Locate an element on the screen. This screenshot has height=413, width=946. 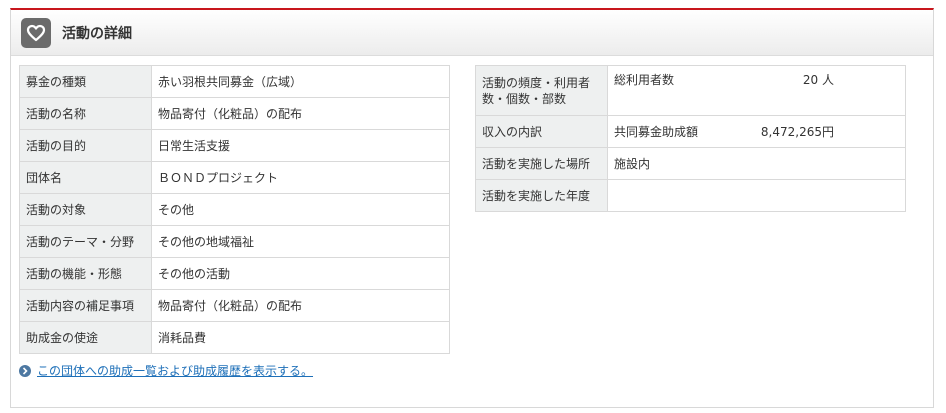
total-users-value: 20 人 is located at coordinates (818, 80).